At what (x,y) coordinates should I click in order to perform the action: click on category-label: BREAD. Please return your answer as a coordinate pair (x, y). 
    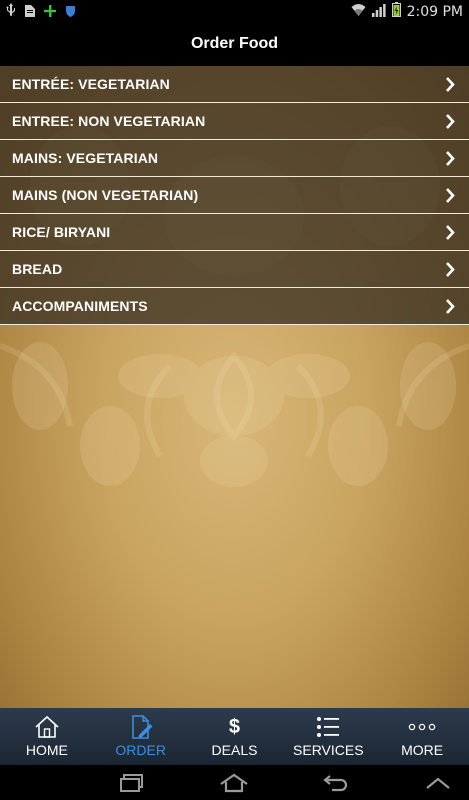
    Looking at the image, I should click on (37, 269).